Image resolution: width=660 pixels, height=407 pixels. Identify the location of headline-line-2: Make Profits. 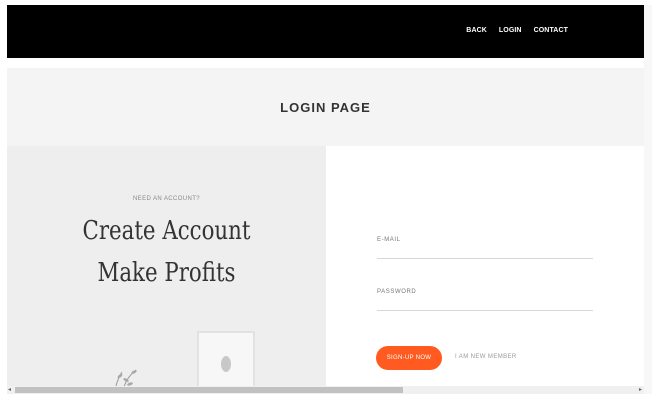
(166, 273).